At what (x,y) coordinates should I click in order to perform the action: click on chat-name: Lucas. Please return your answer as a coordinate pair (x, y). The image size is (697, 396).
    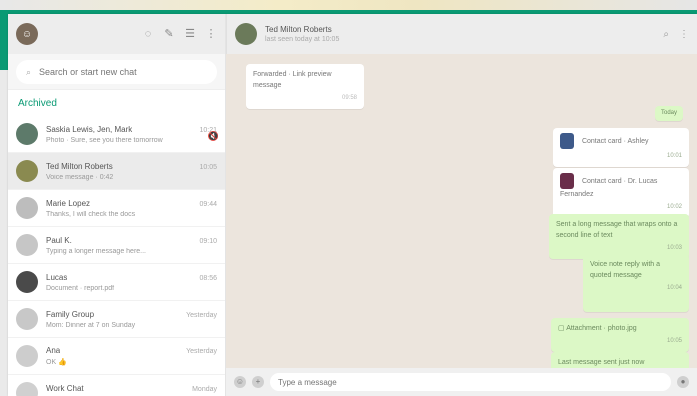
    Looking at the image, I should click on (57, 277).